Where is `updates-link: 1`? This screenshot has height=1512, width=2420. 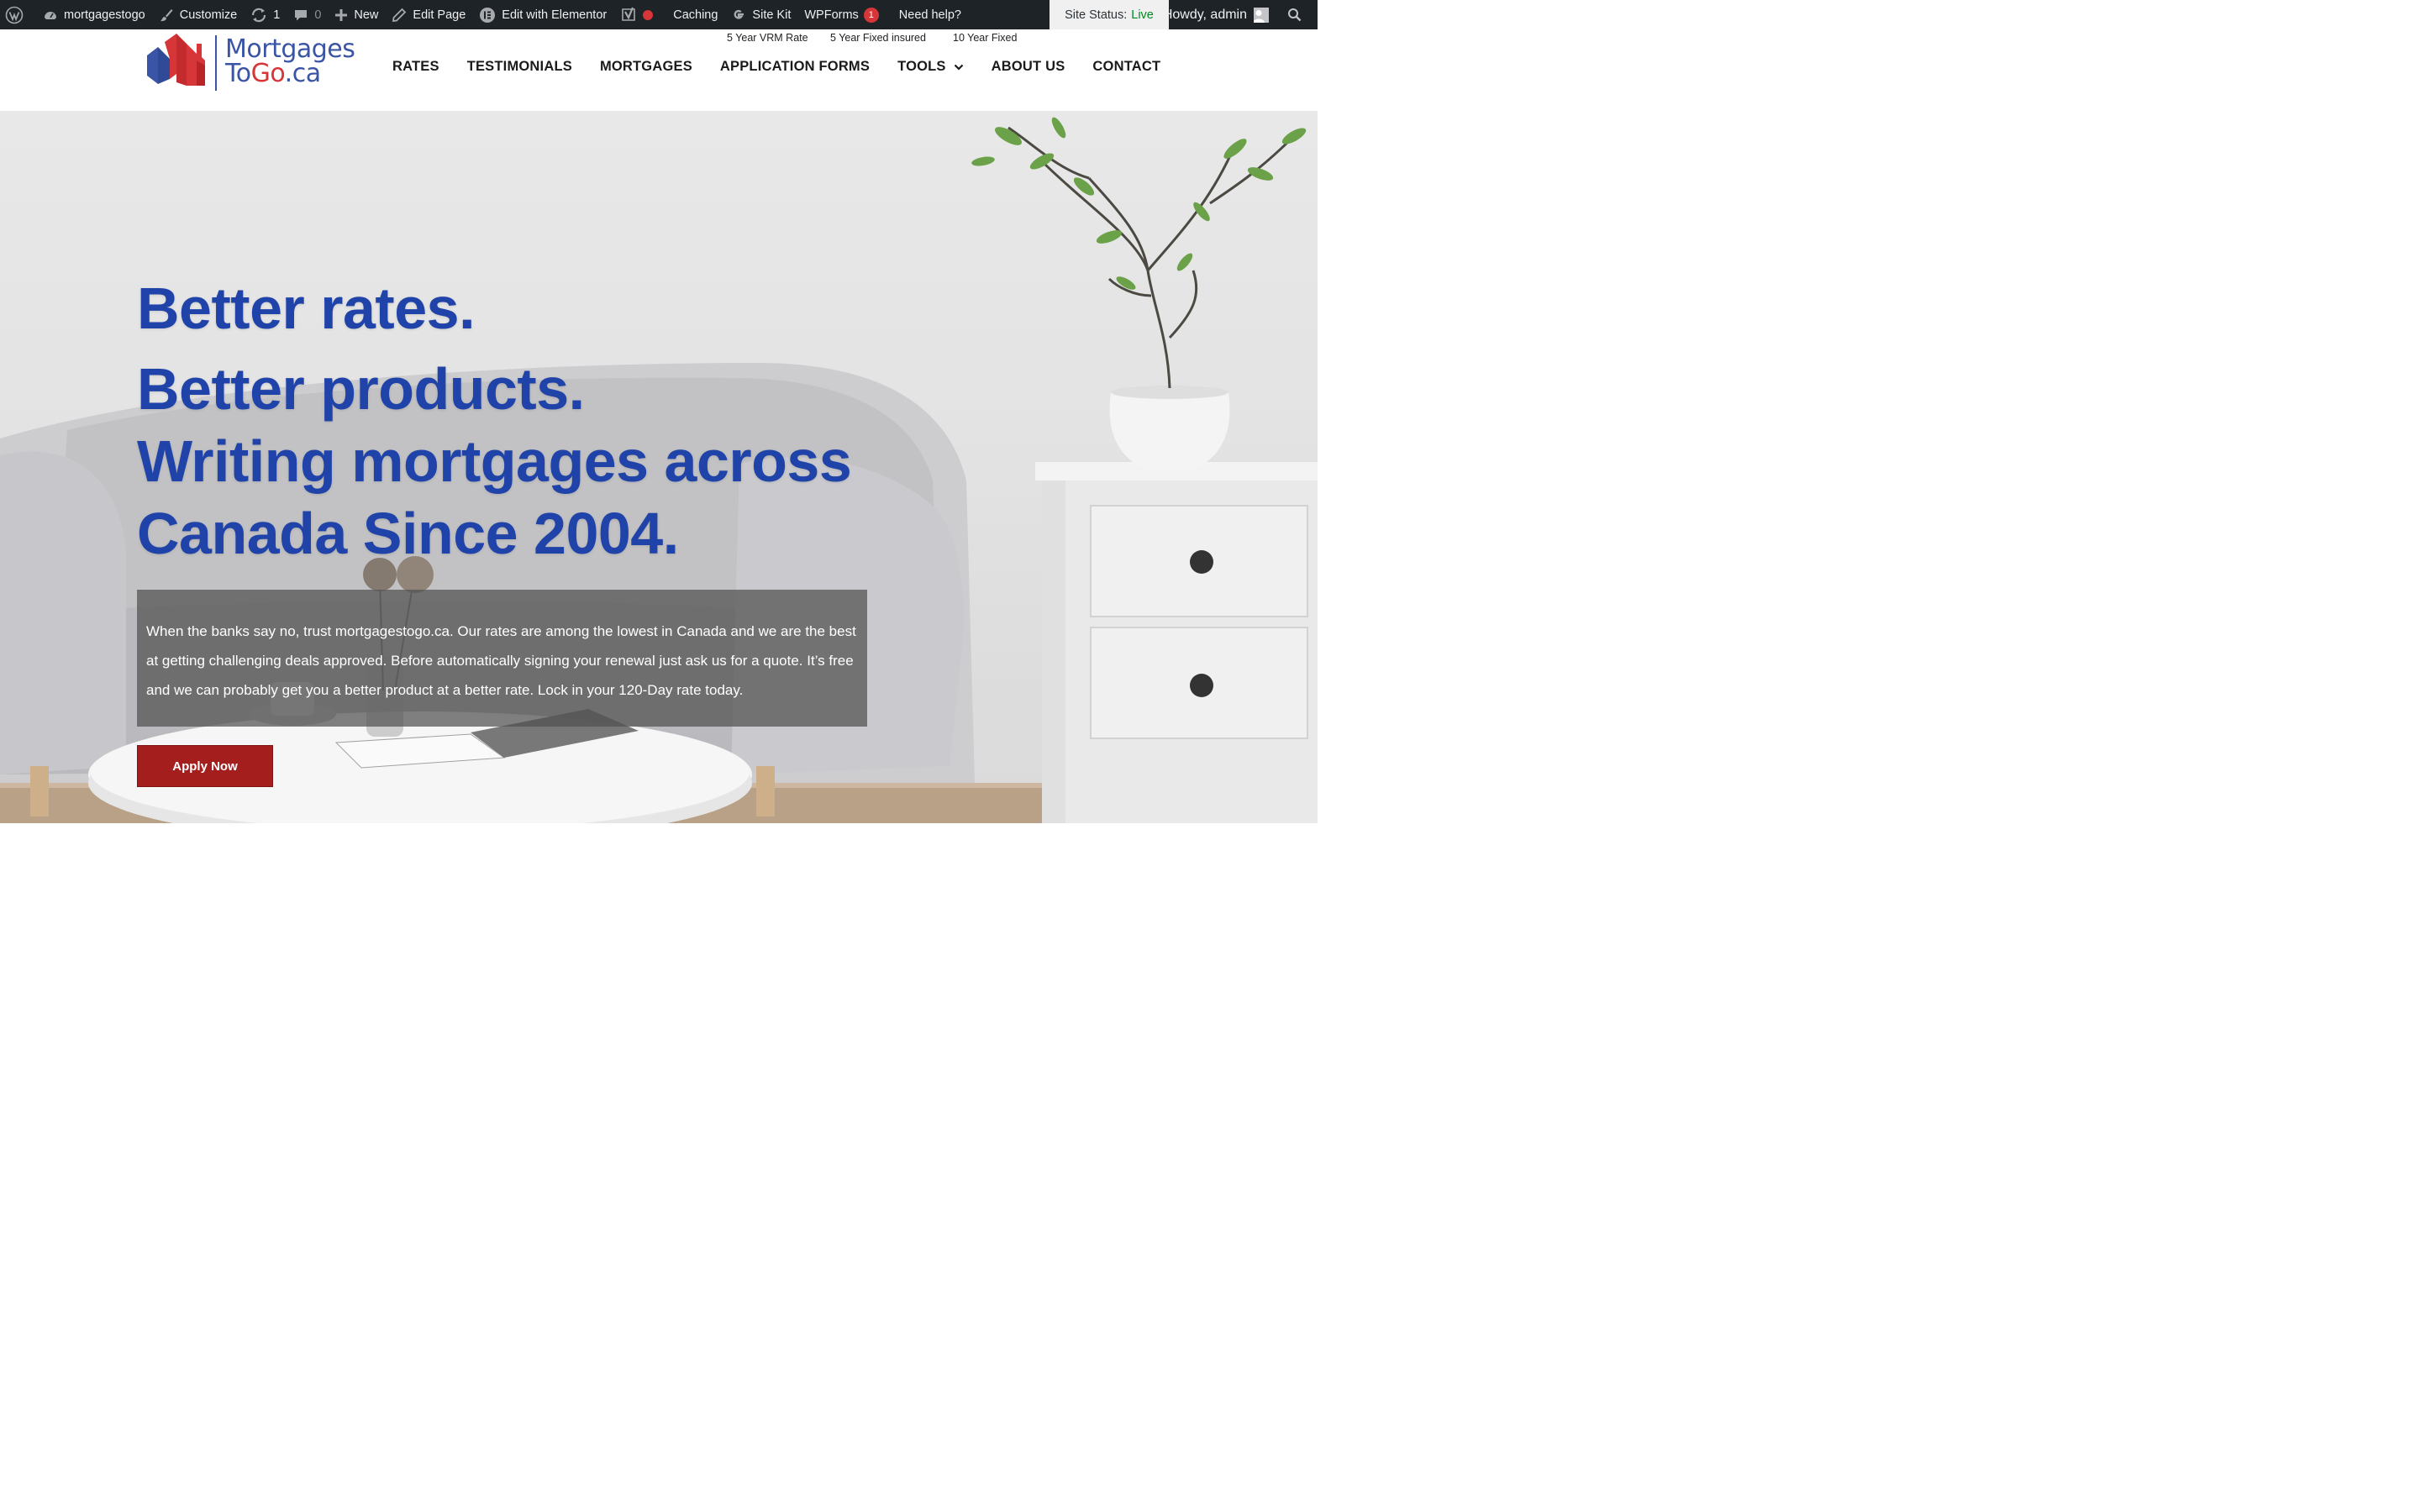 updates-link: 1 is located at coordinates (265, 14).